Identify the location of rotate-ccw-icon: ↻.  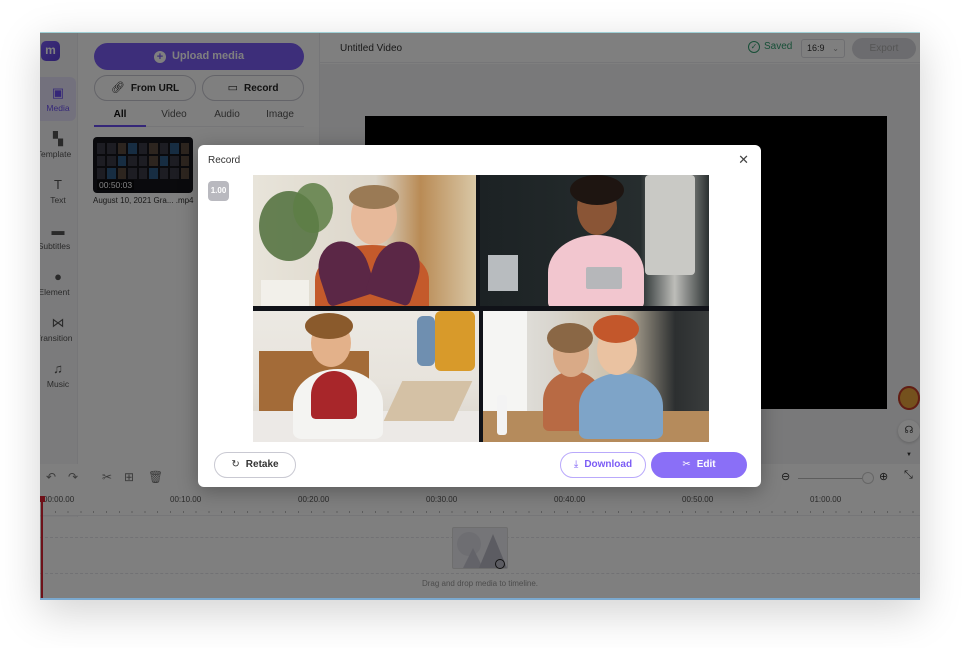
(235, 464).